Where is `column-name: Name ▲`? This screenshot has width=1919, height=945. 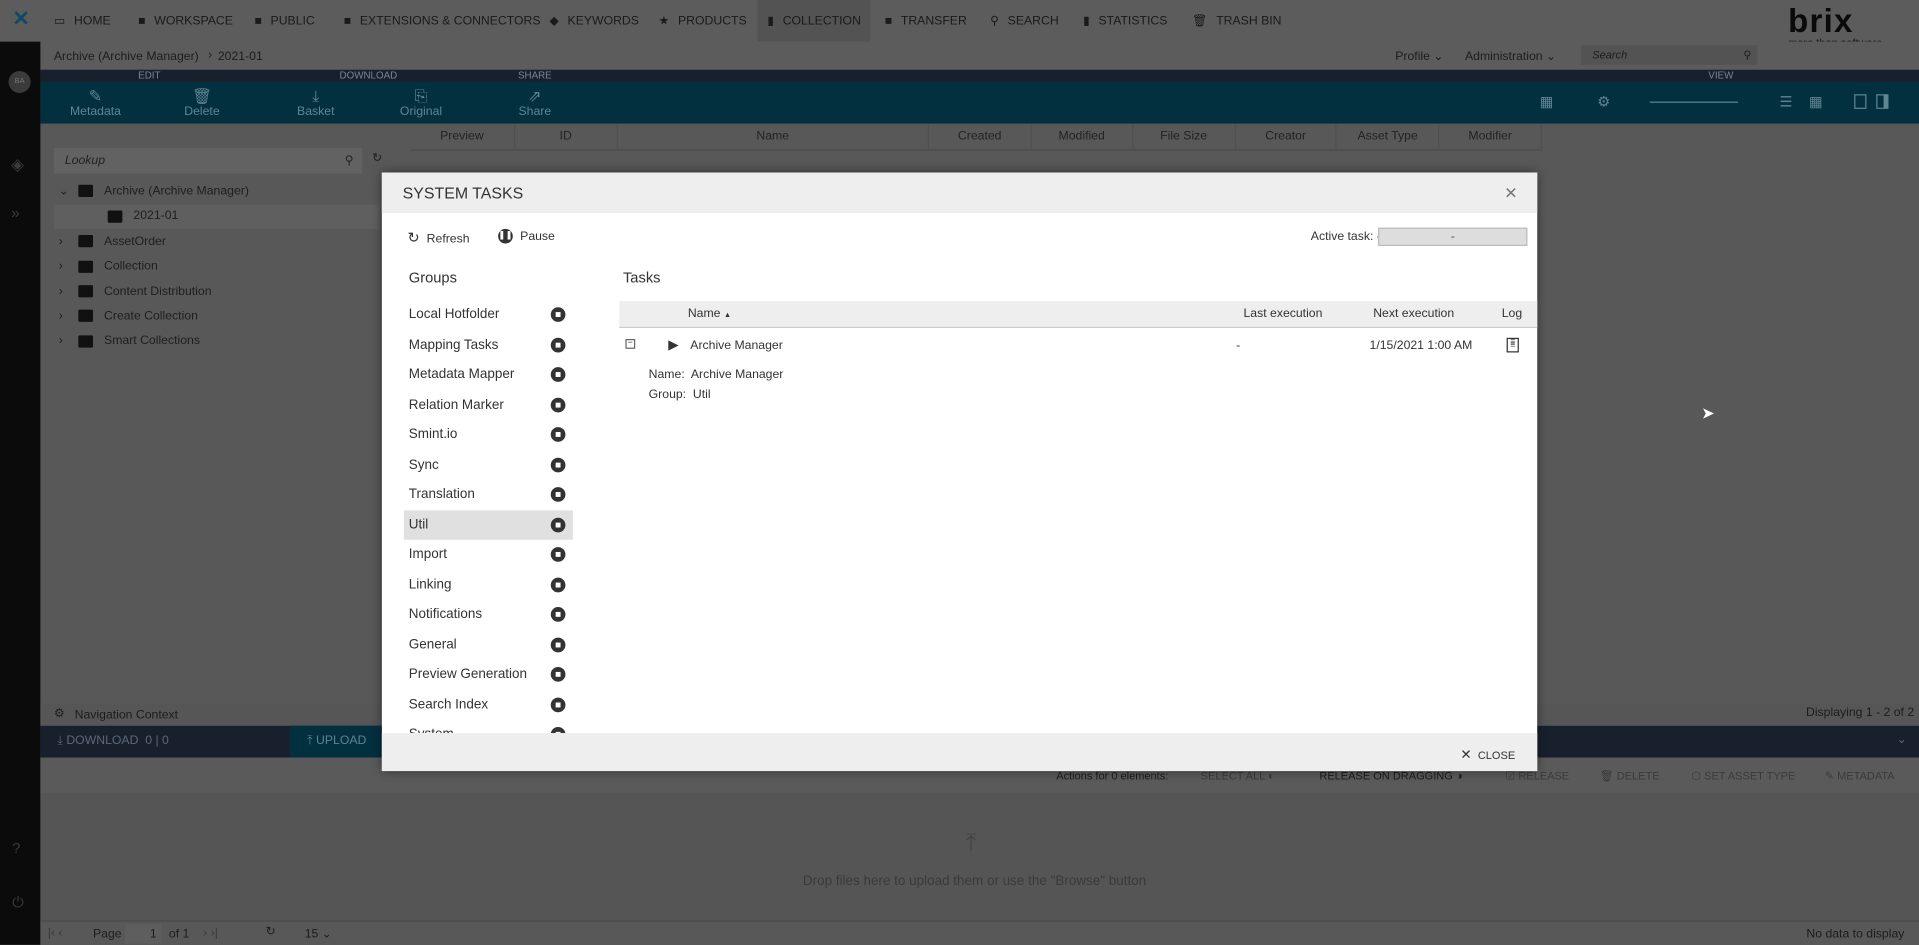 column-name: Name ▲ is located at coordinates (709, 315).